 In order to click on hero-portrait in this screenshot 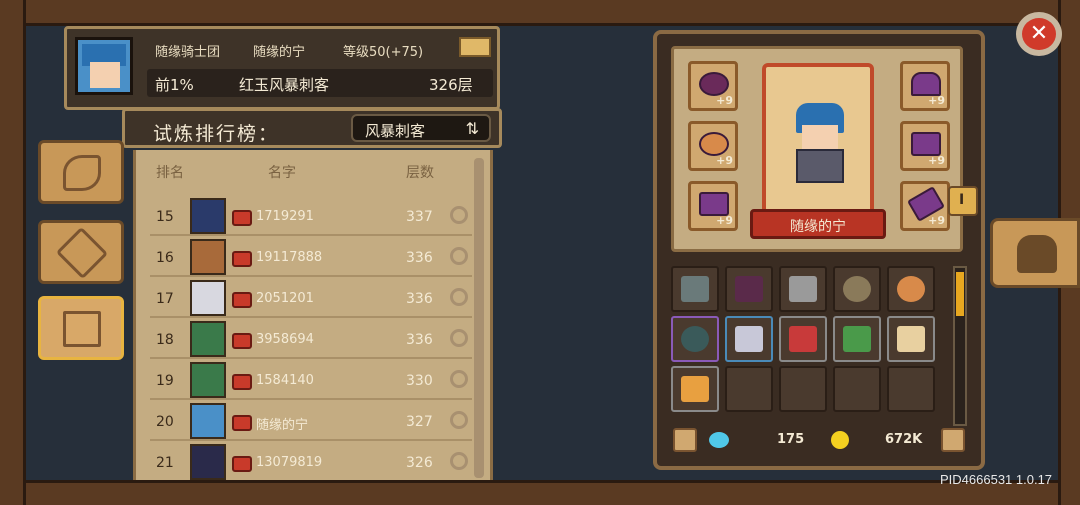, I will do `click(818, 139)`.